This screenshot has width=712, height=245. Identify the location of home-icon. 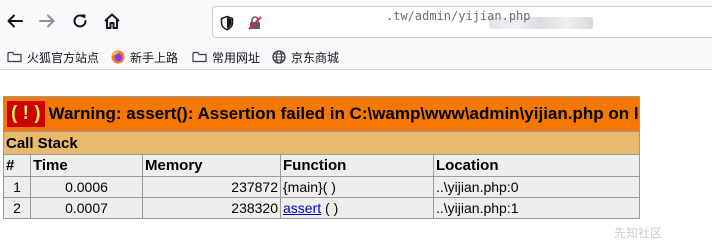
(112, 21).